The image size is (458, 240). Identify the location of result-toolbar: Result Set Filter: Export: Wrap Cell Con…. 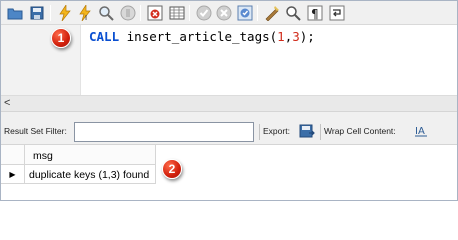
(229, 128).